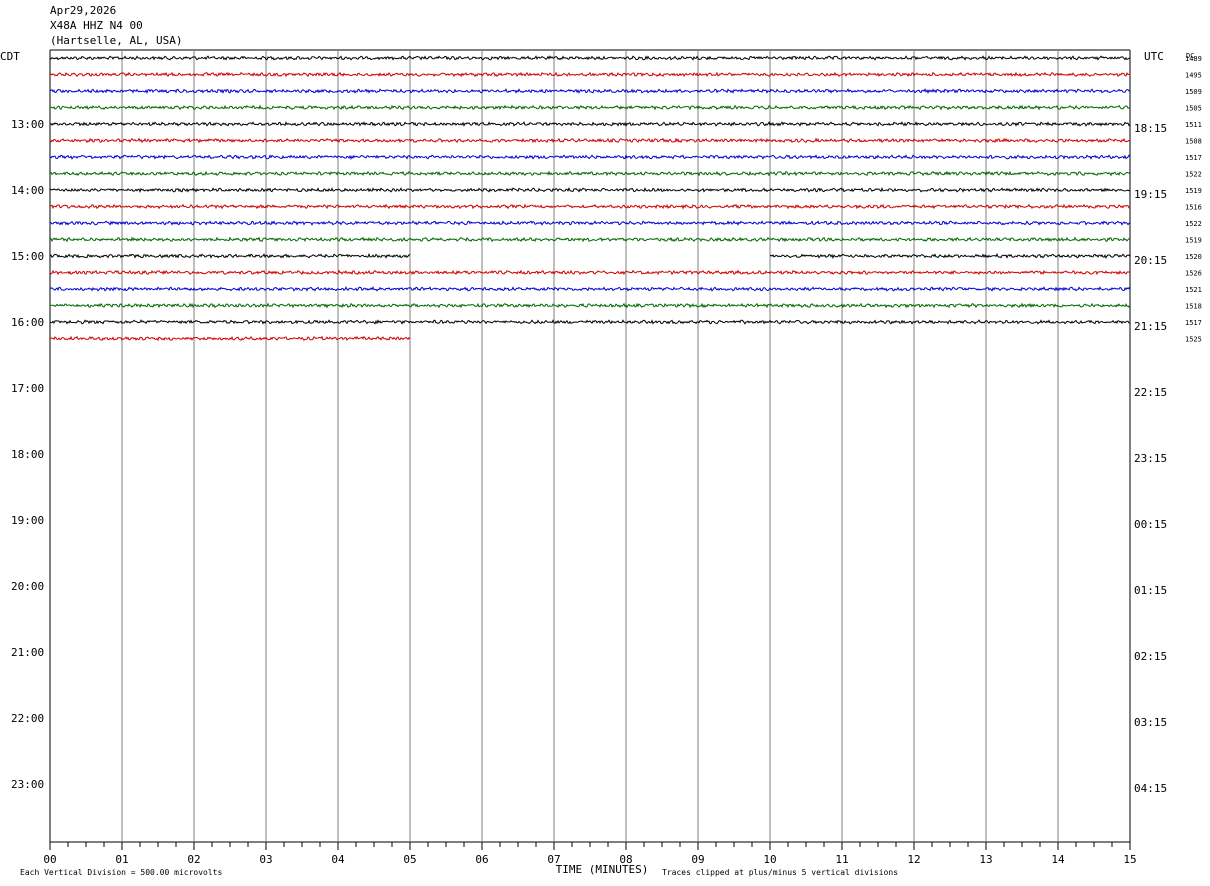  What do you see at coordinates (27, 586) in the screenshot?
I see `left-hour-label: 20:00` at bounding box center [27, 586].